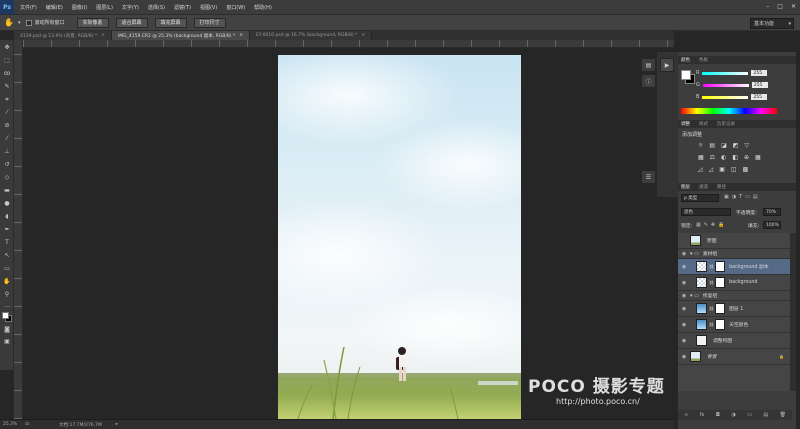 This screenshot has width=800, height=429. I want to click on new-adjustment-icon: ◑, so click(733, 415).